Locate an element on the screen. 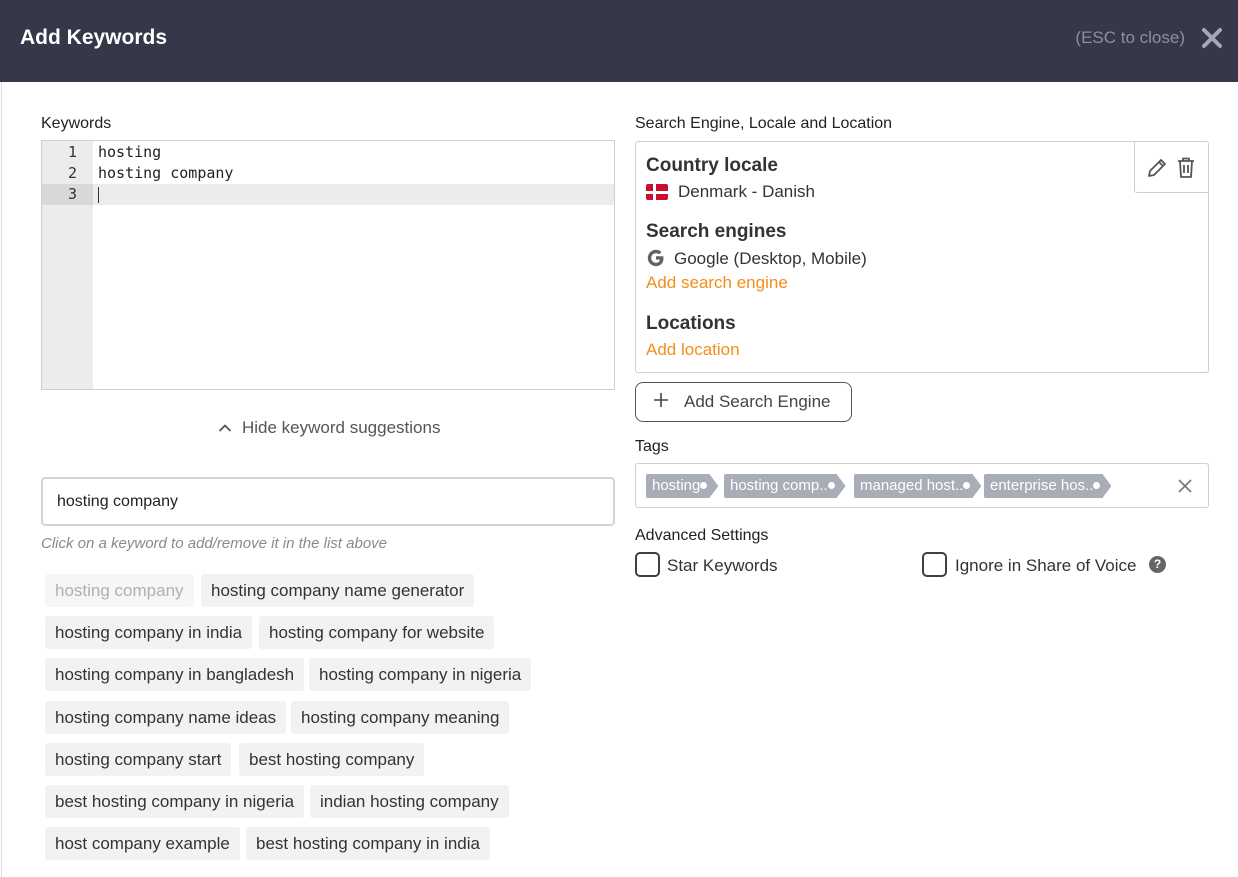 The height and width of the screenshot is (877, 1238). ignore-sov-checkbox is located at coordinates (934, 564).